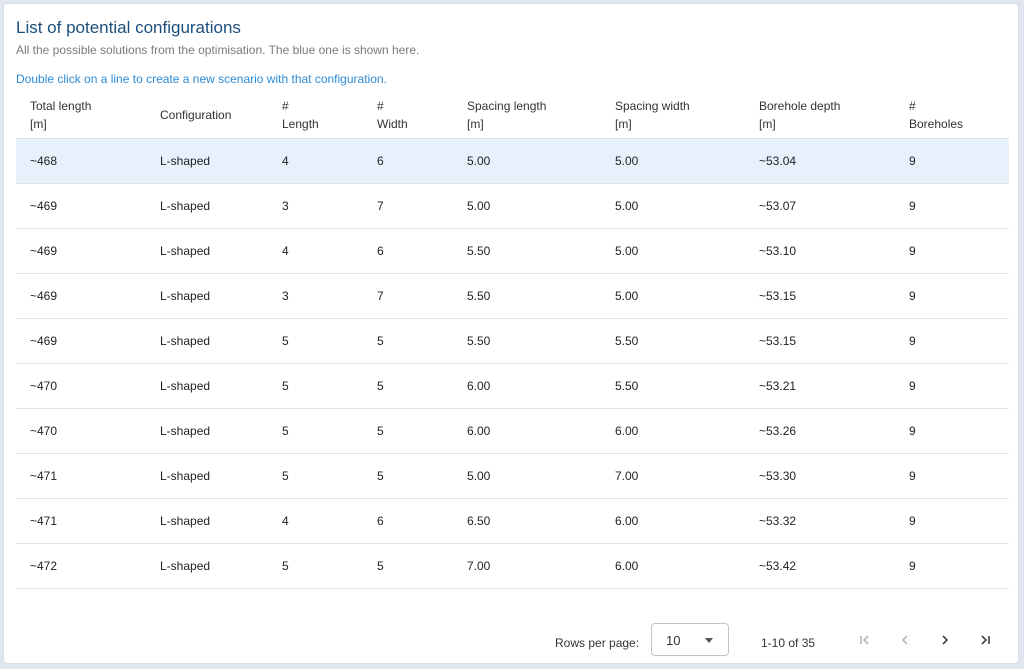 Image resolution: width=1024 pixels, height=669 pixels. I want to click on cell-total-length: ~471, so click(81, 476).